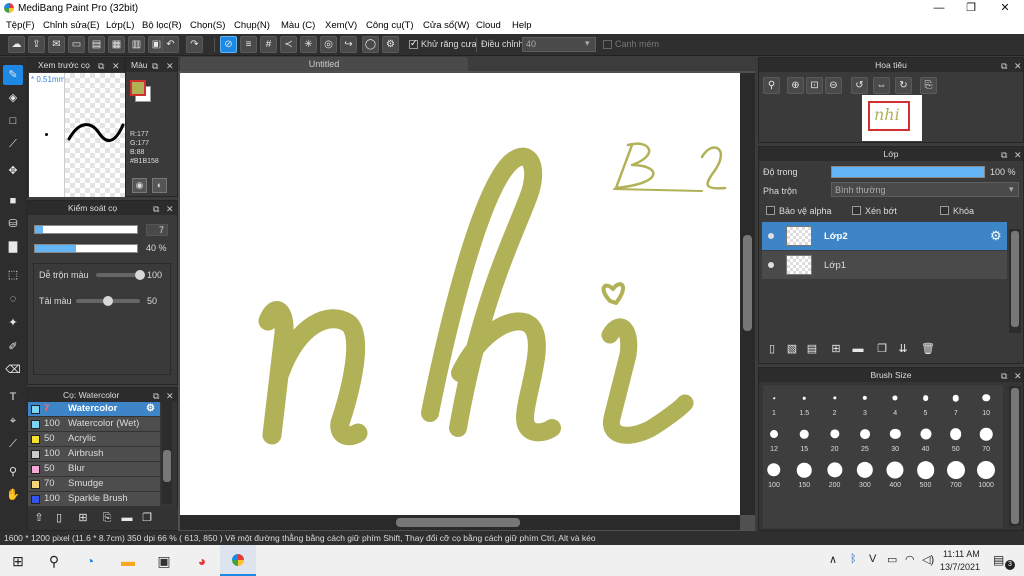 The image size is (1024, 576). What do you see at coordinates (986, 403) in the screenshot?
I see `brush-size-cell: 10` at bounding box center [986, 403].